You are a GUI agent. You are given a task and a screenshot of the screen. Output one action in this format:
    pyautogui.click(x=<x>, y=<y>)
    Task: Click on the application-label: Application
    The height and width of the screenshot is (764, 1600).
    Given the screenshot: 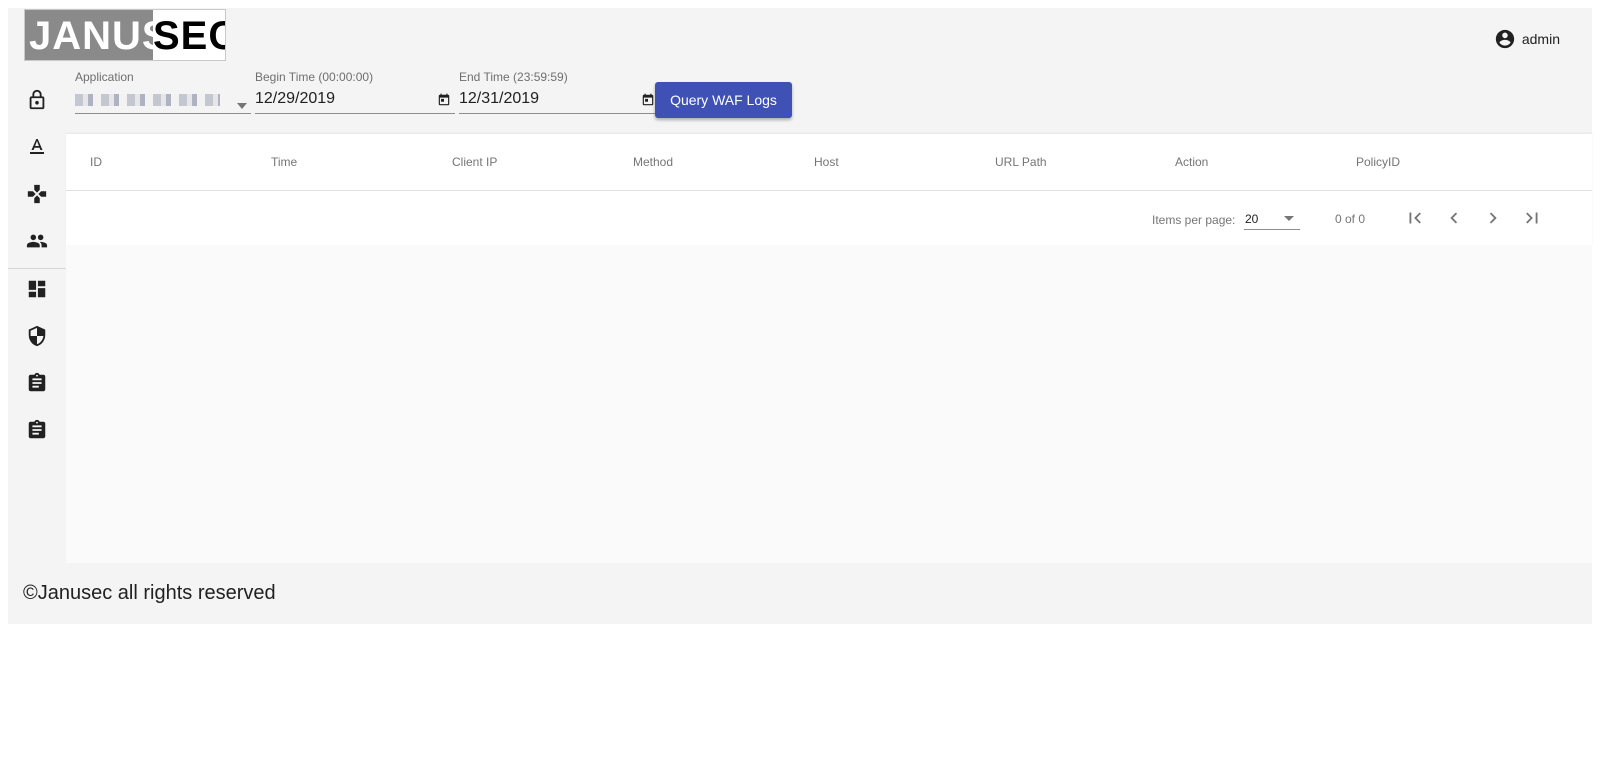 What is the action you would take?
    pyautogui.click(x=104, y=77)
    